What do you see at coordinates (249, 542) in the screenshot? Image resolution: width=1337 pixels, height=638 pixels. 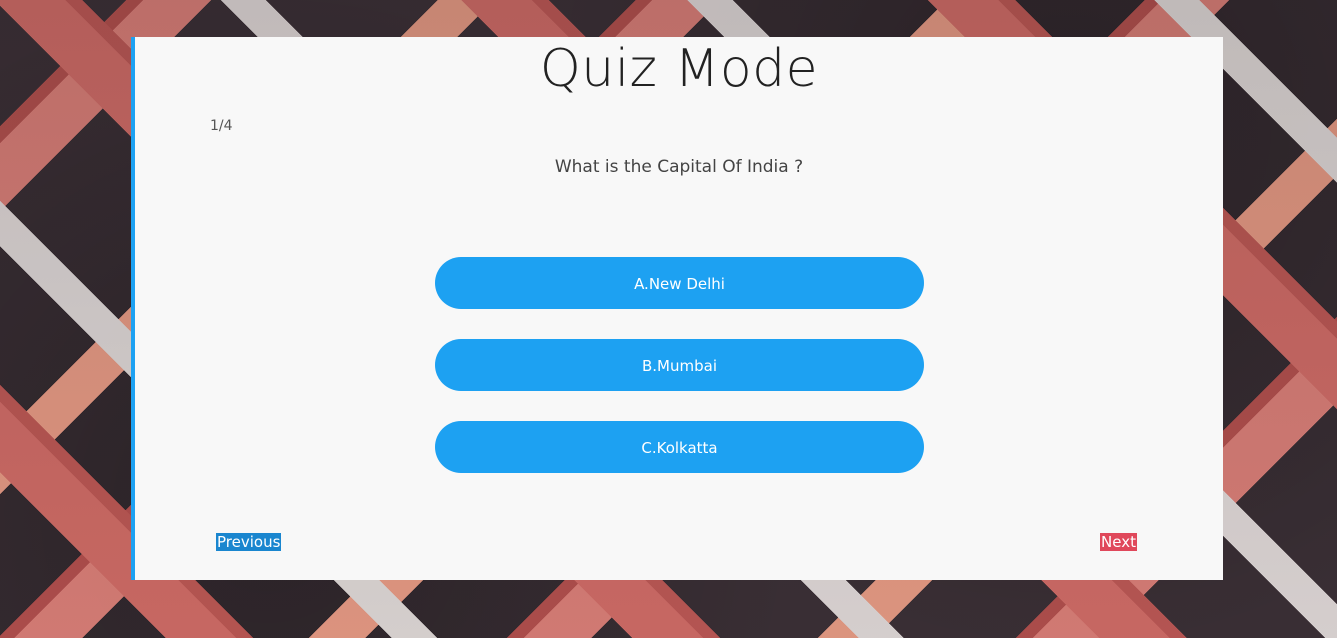 I see `previous-button: Previous` at bounding box center [249, 542].